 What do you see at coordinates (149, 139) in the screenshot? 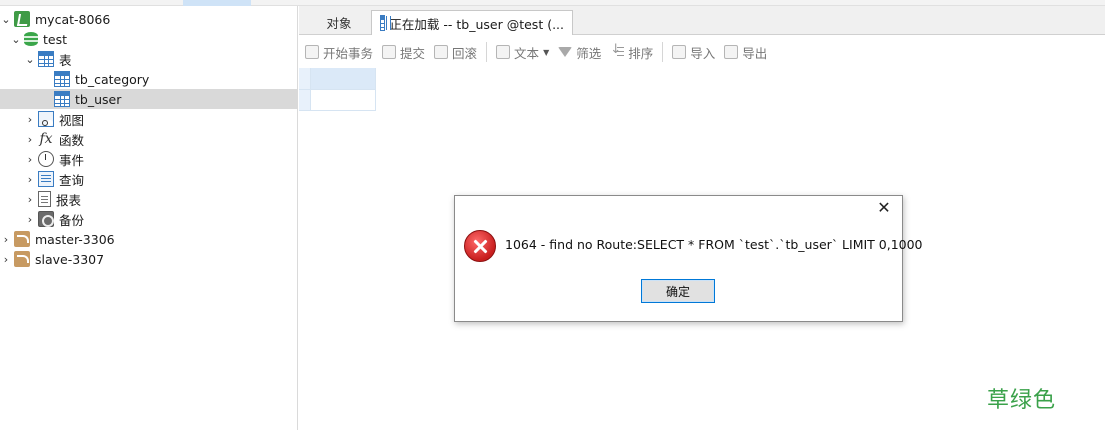
I see `tree-node-functions: › fx 函数` at bounding box center [149, 139].